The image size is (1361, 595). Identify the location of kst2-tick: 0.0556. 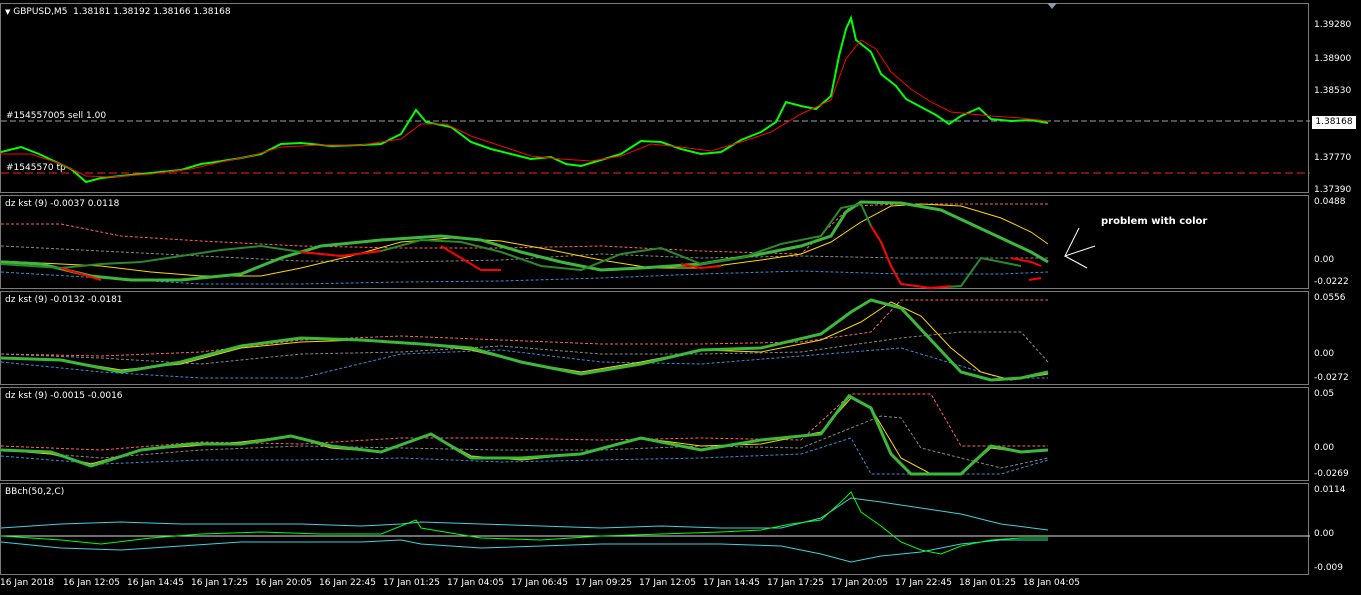
(1330, 298).